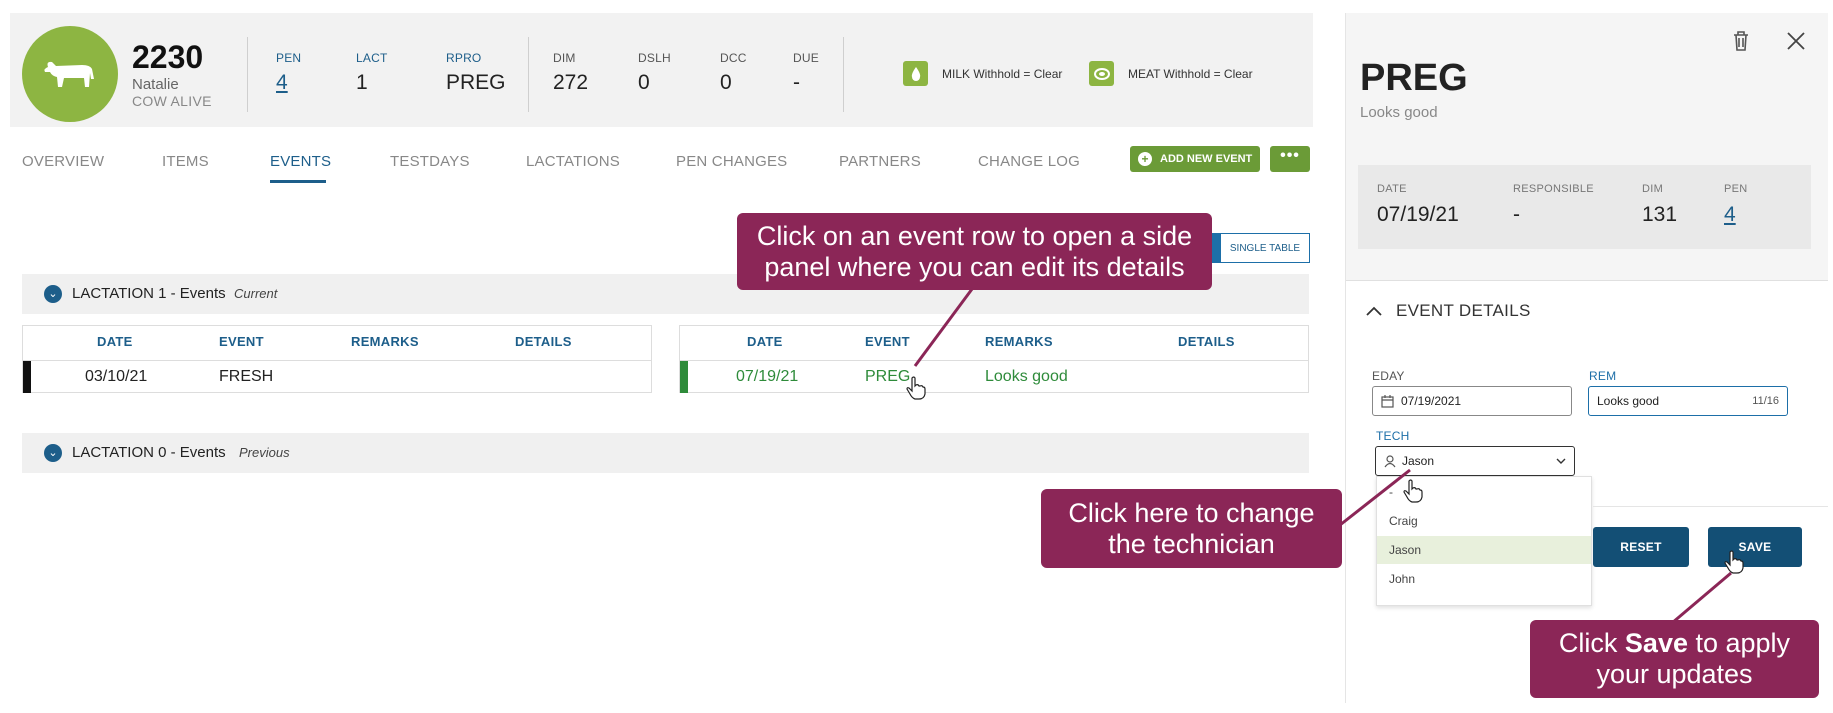  Describe the element at coordinates (1591, 643) in the screenshot. I see `callout-text: Click` at that location.